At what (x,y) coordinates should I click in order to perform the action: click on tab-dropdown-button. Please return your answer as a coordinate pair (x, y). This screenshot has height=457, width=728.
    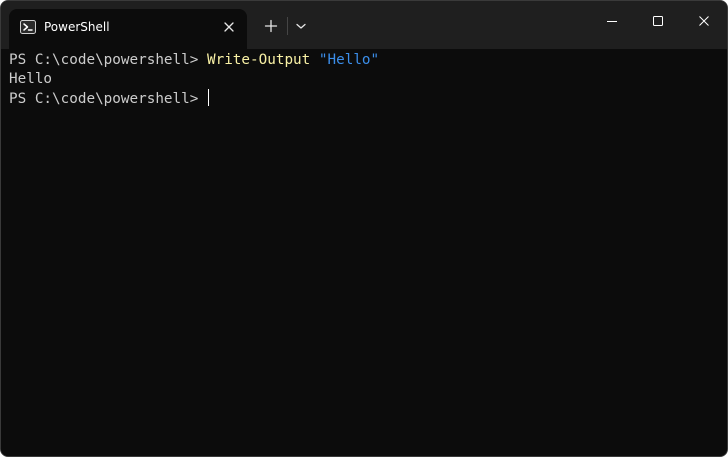
    Looking at the image, I should click on (301, 26).